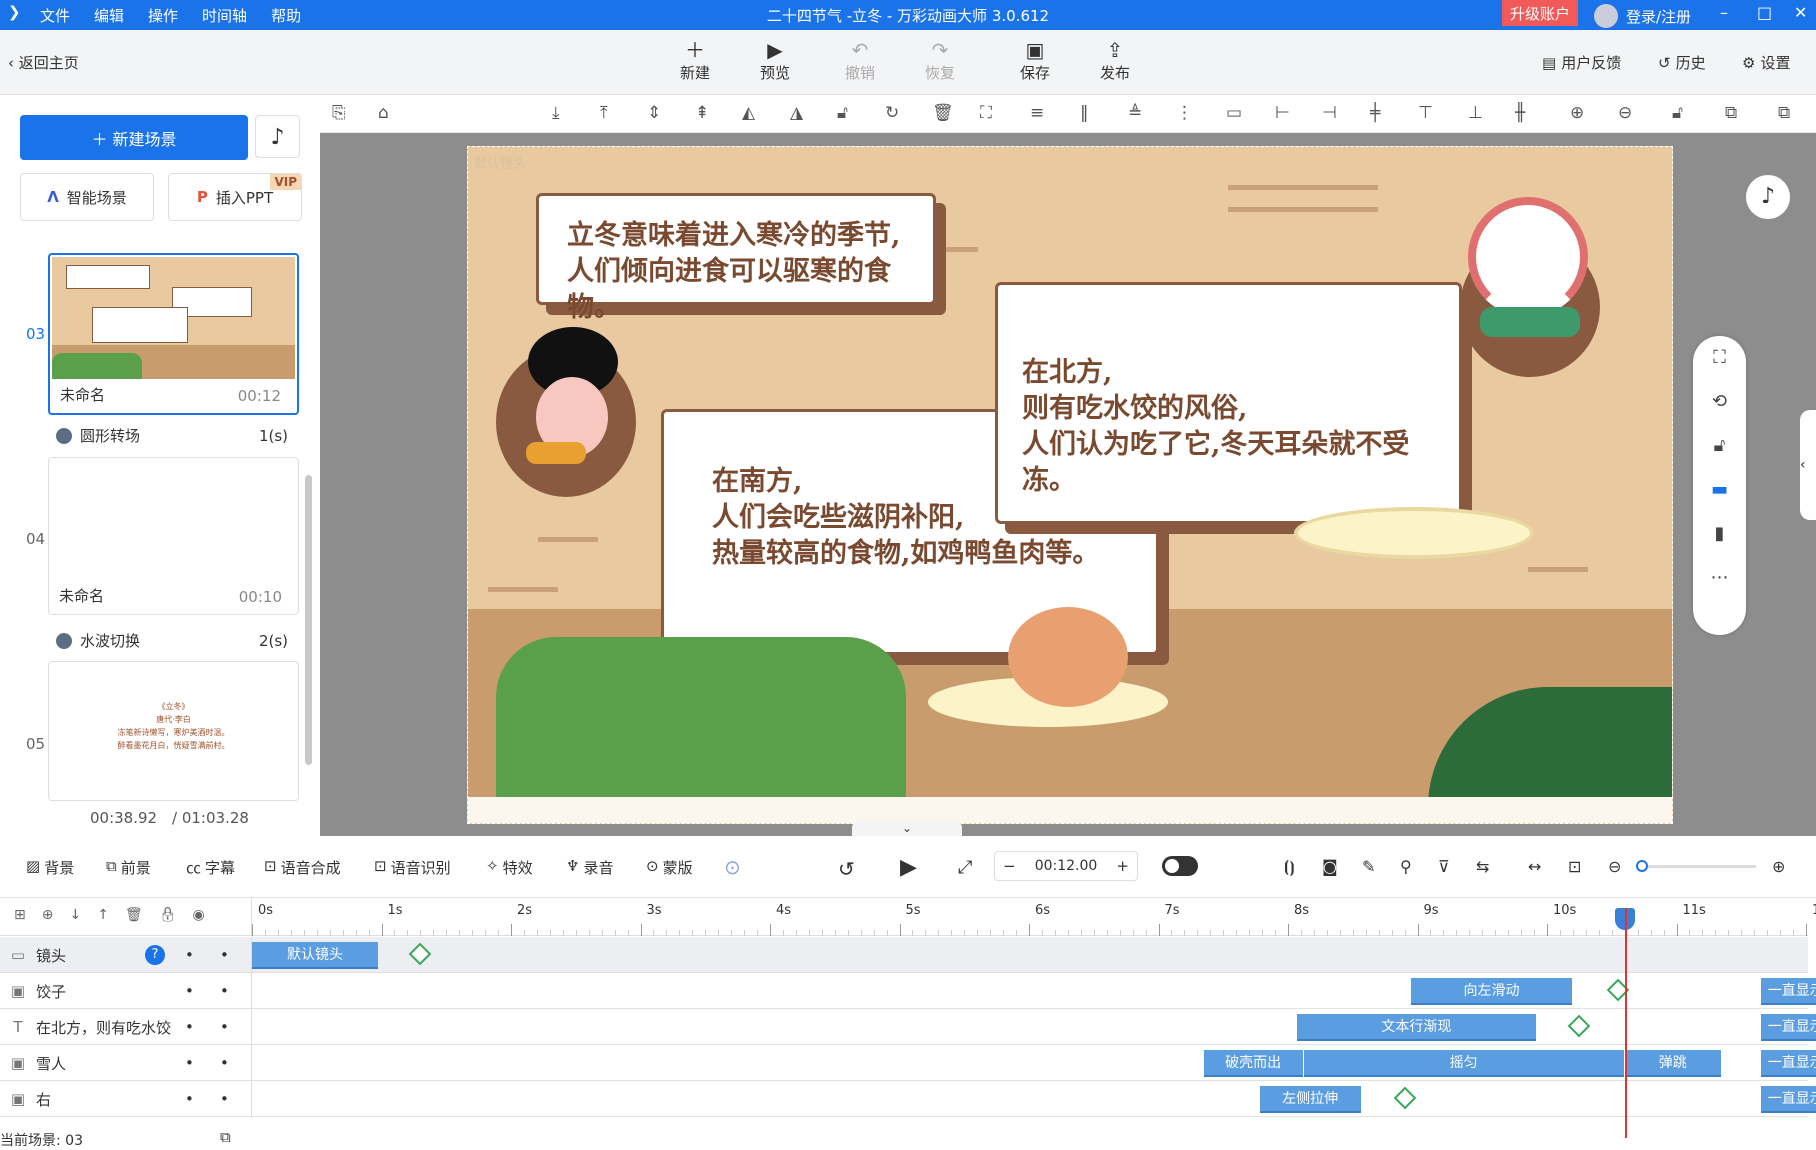  What do you see at coordinates (315, 955) in the screenshot?
I see `animation-clip: 默认镜头` at bounding box center [315, 955].